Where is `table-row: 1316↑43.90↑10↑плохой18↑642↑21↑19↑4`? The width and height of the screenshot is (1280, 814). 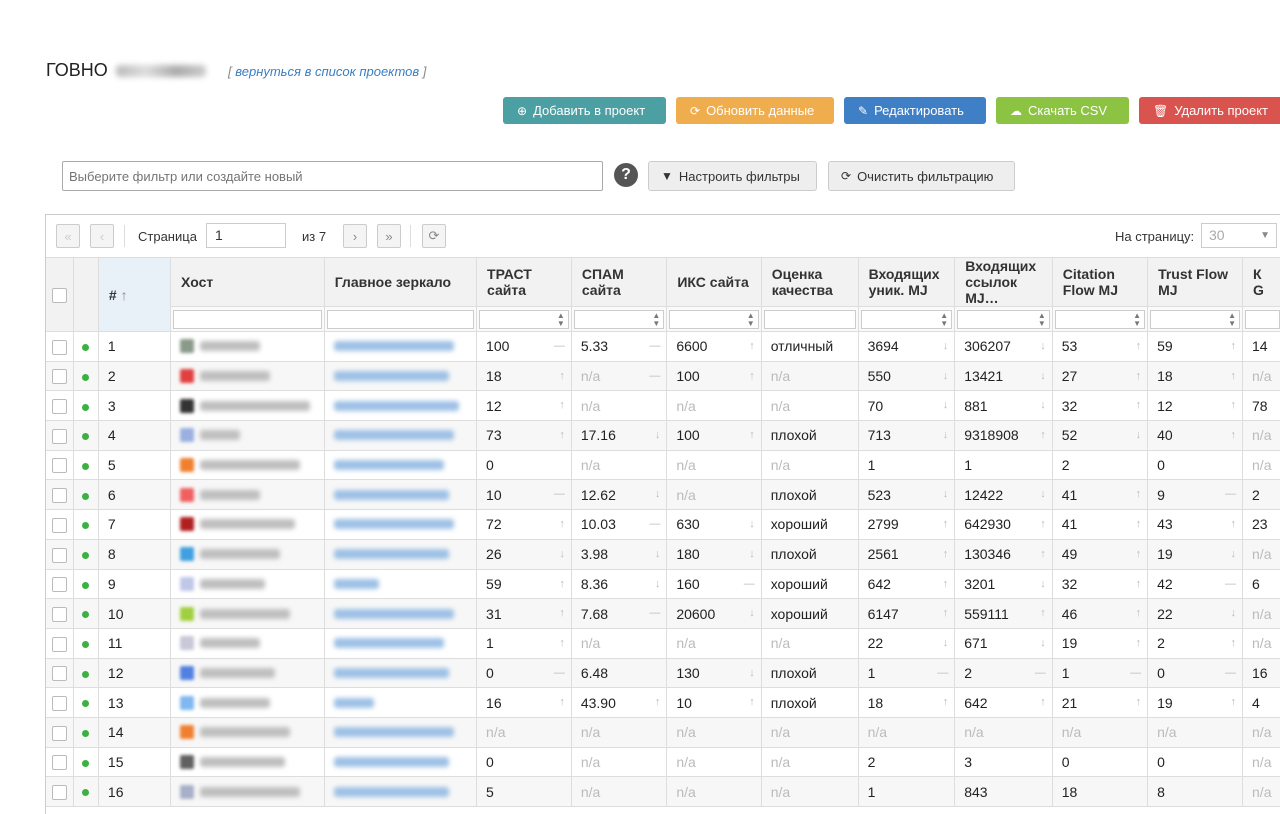 table-row: 1316↑43.90↑10↑плохой18↑642↑21↑19↑4 is located at coordinates (663, 703).